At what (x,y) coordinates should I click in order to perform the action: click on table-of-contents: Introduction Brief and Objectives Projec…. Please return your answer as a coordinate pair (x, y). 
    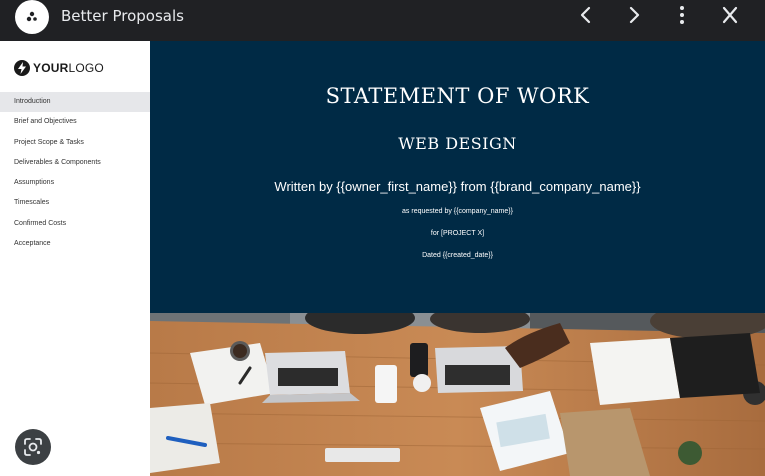
    Looking at the image, I should click on (75, 173).